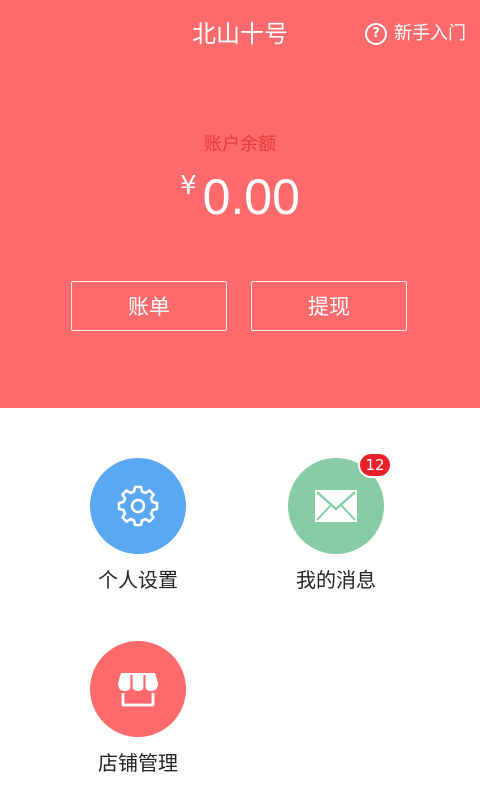 The image size is (480, 800). I want to click on envelope-icon, so click(336, 506).